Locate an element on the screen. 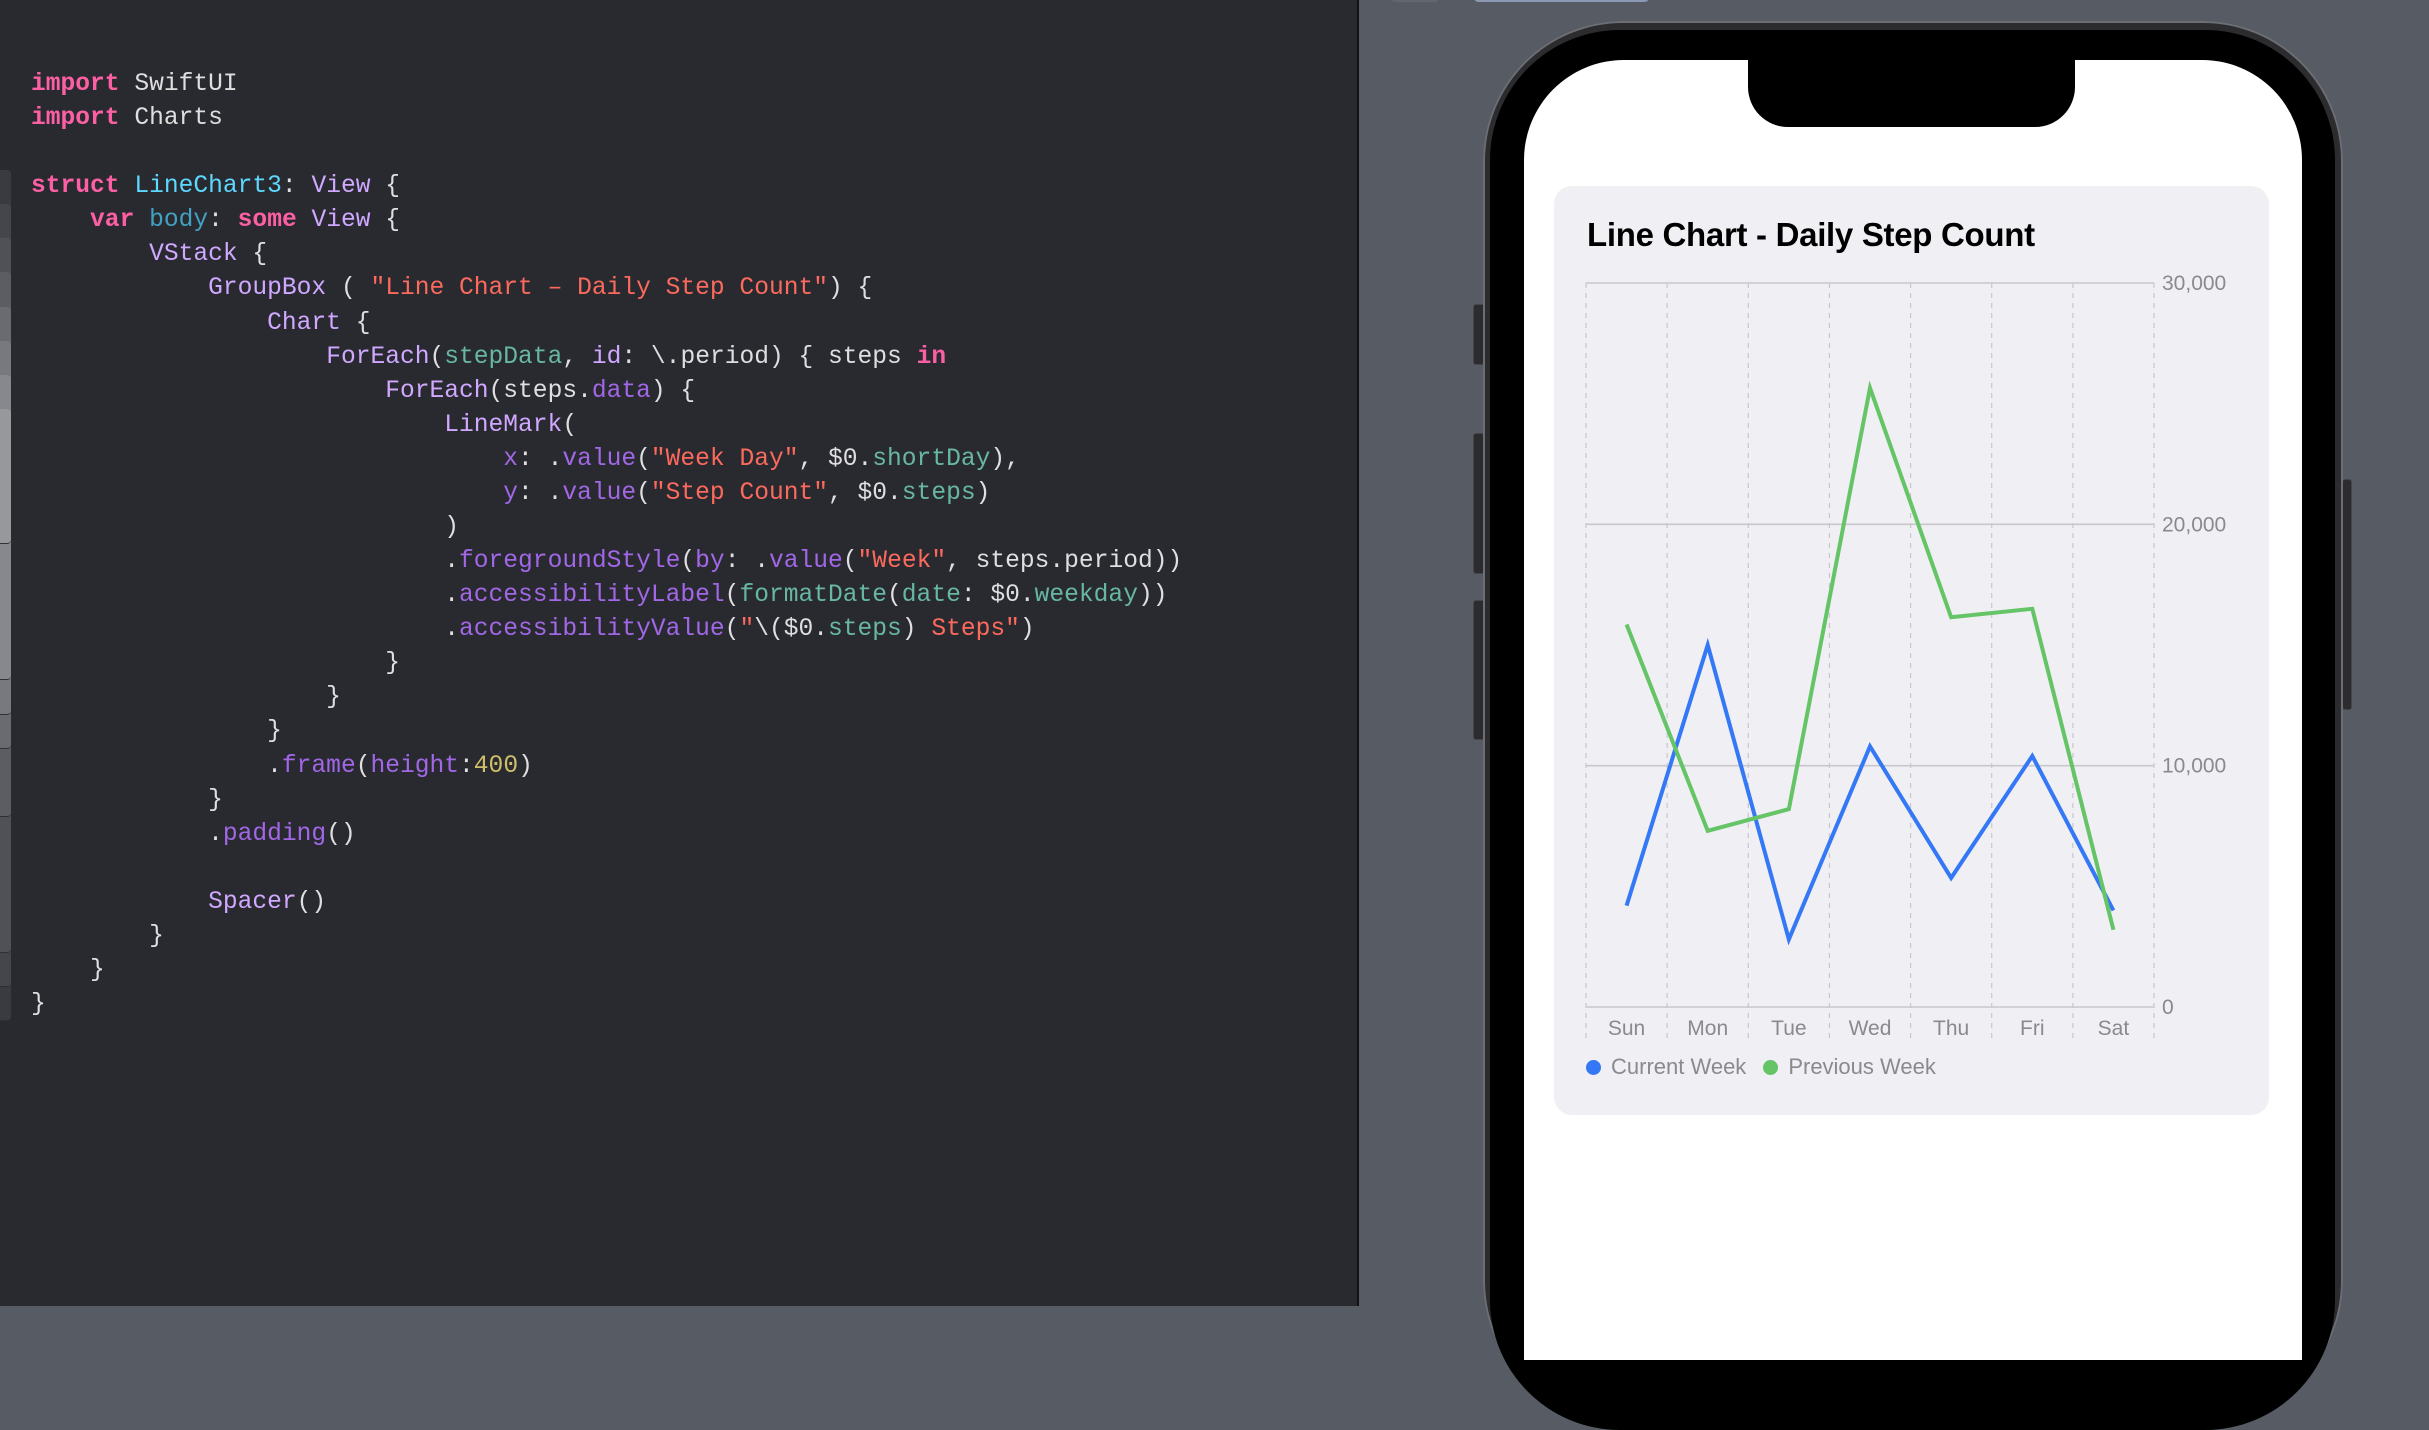  y-tick-label: 20,000 is located at coordinates (2194, 524).